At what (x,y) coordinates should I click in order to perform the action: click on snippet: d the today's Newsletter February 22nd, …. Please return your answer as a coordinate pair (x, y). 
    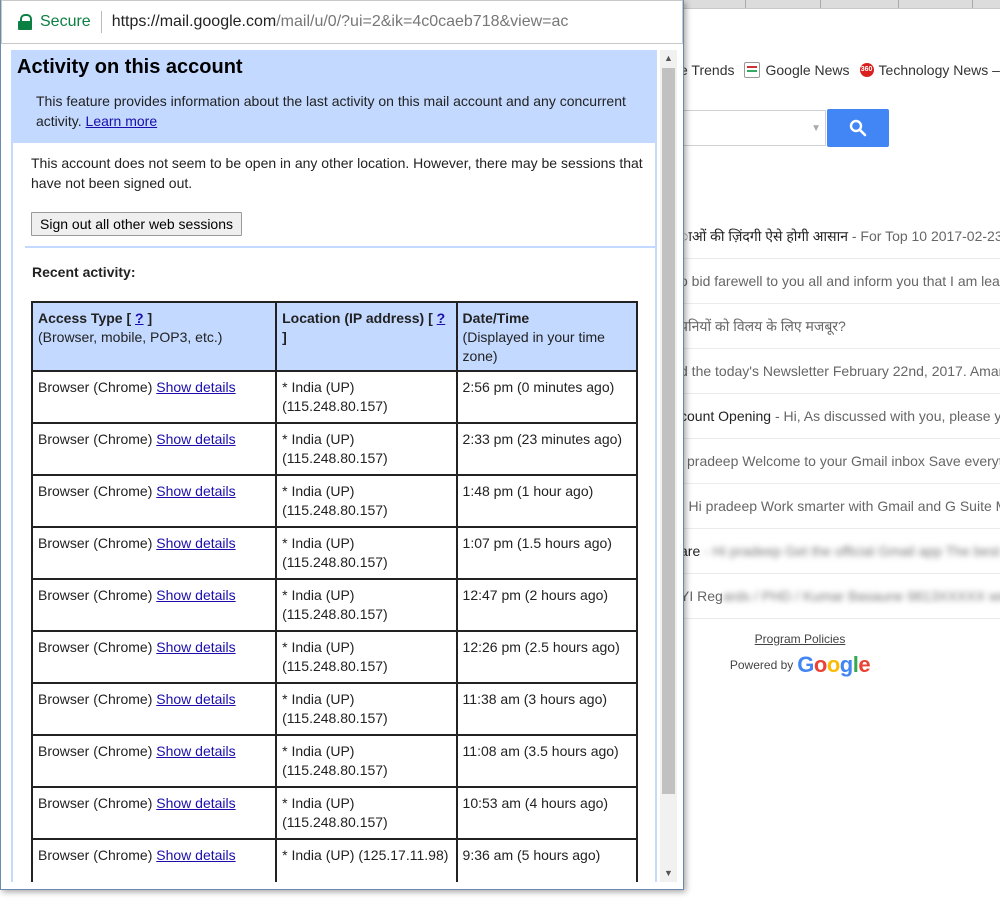
    Looking at the image, I should click on (840, 371).